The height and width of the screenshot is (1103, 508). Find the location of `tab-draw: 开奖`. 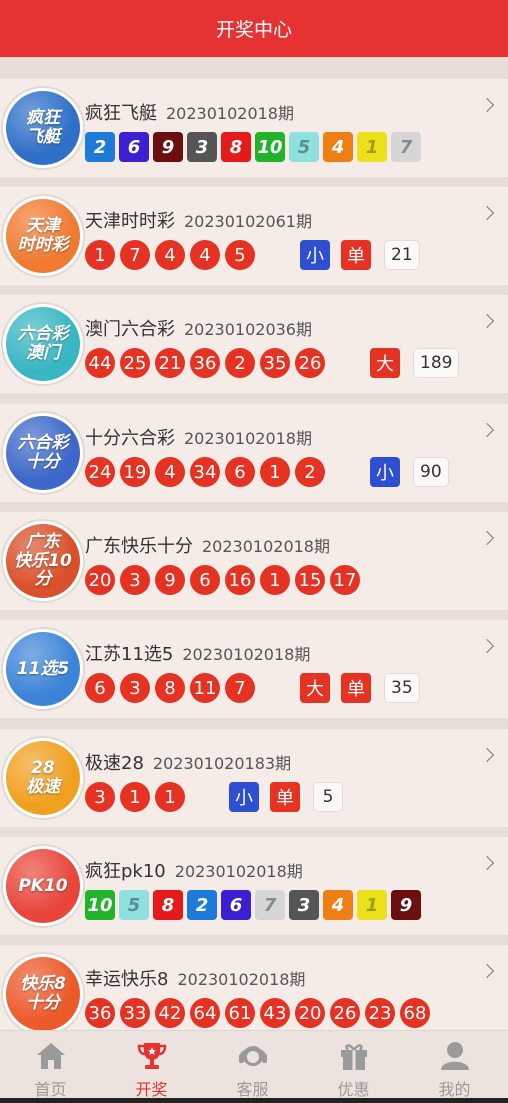

tab-draw: 开奖 is located at coordinates (151, 1067).